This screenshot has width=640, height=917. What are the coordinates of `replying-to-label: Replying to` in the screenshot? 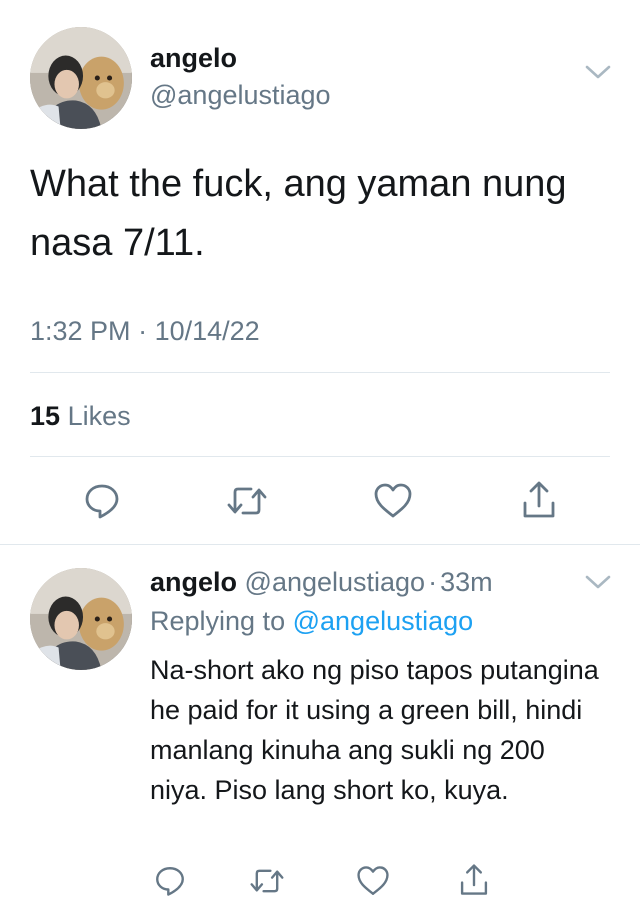 It's located at (218, 621).